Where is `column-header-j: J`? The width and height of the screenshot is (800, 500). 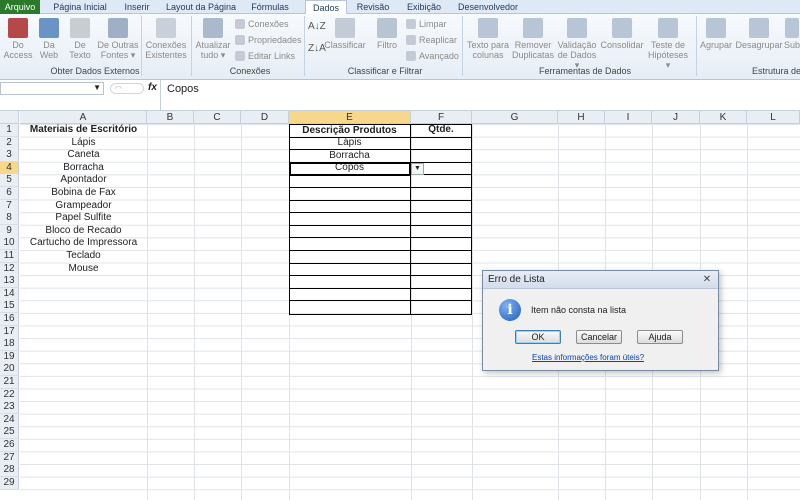 column-header-j: J is located at coordinates (676, 117).